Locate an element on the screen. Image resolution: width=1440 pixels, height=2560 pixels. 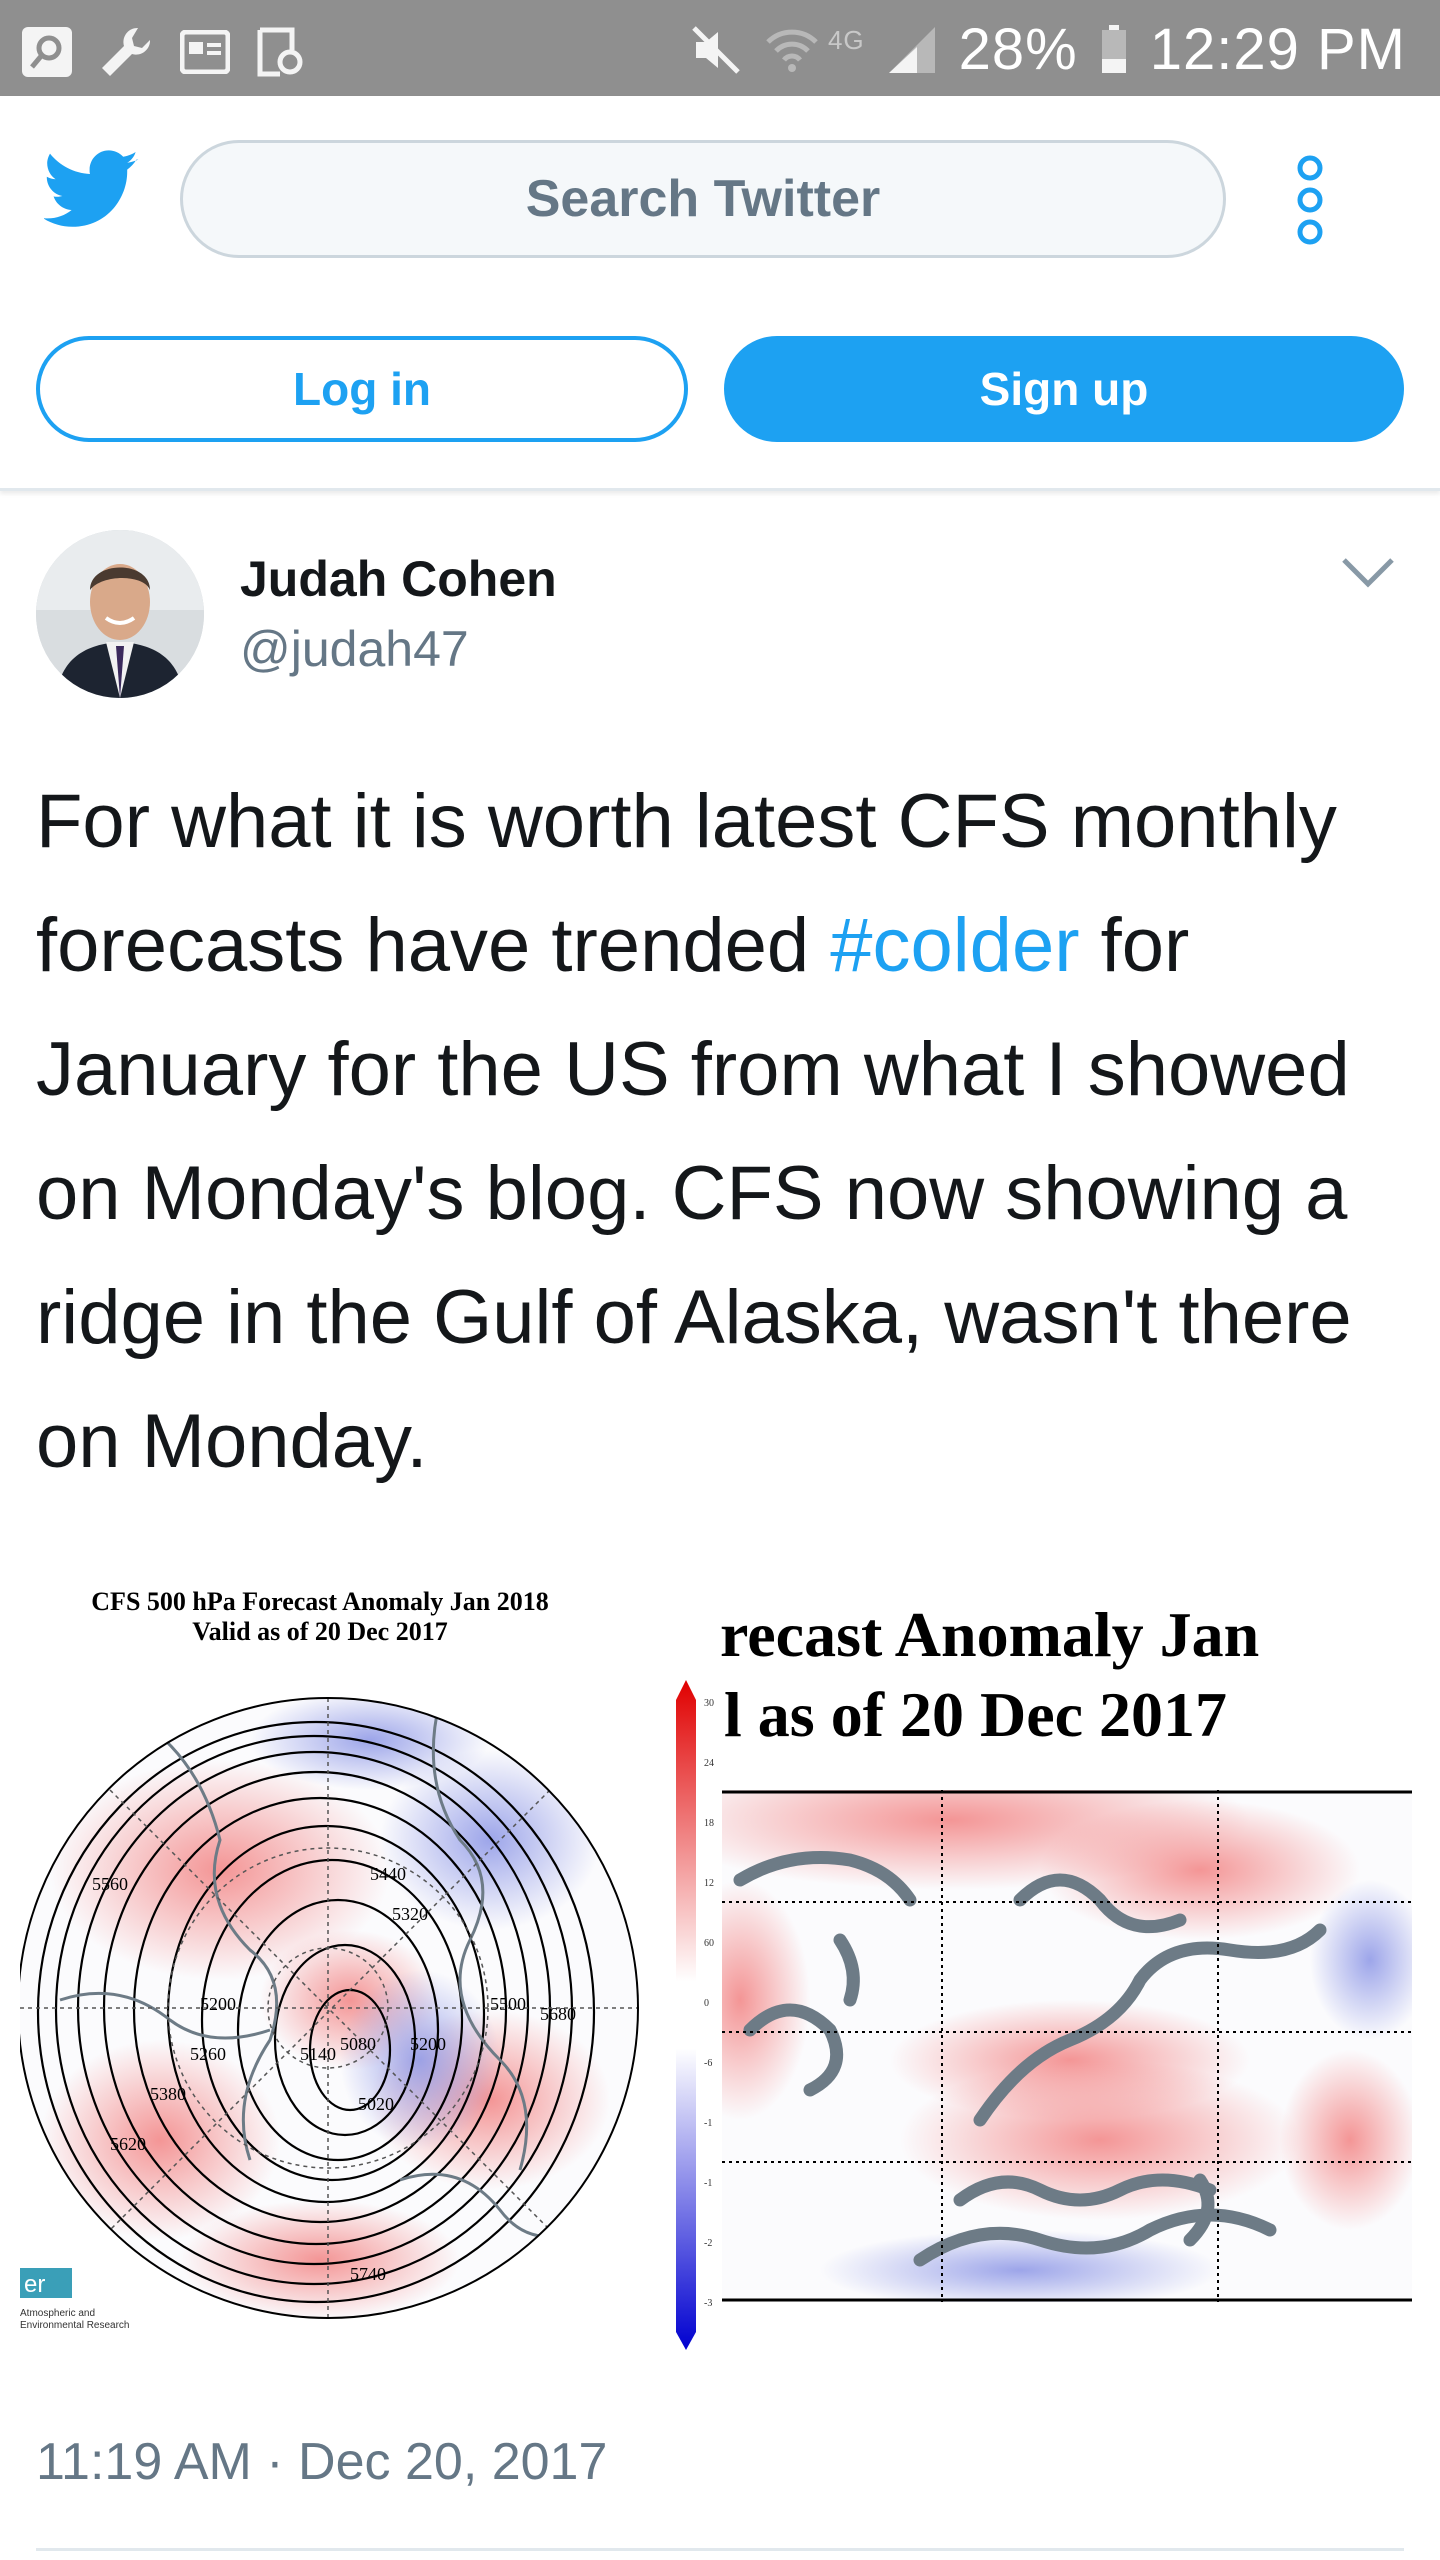
aer-logo-text: er is located at coordinates (34, 2284).